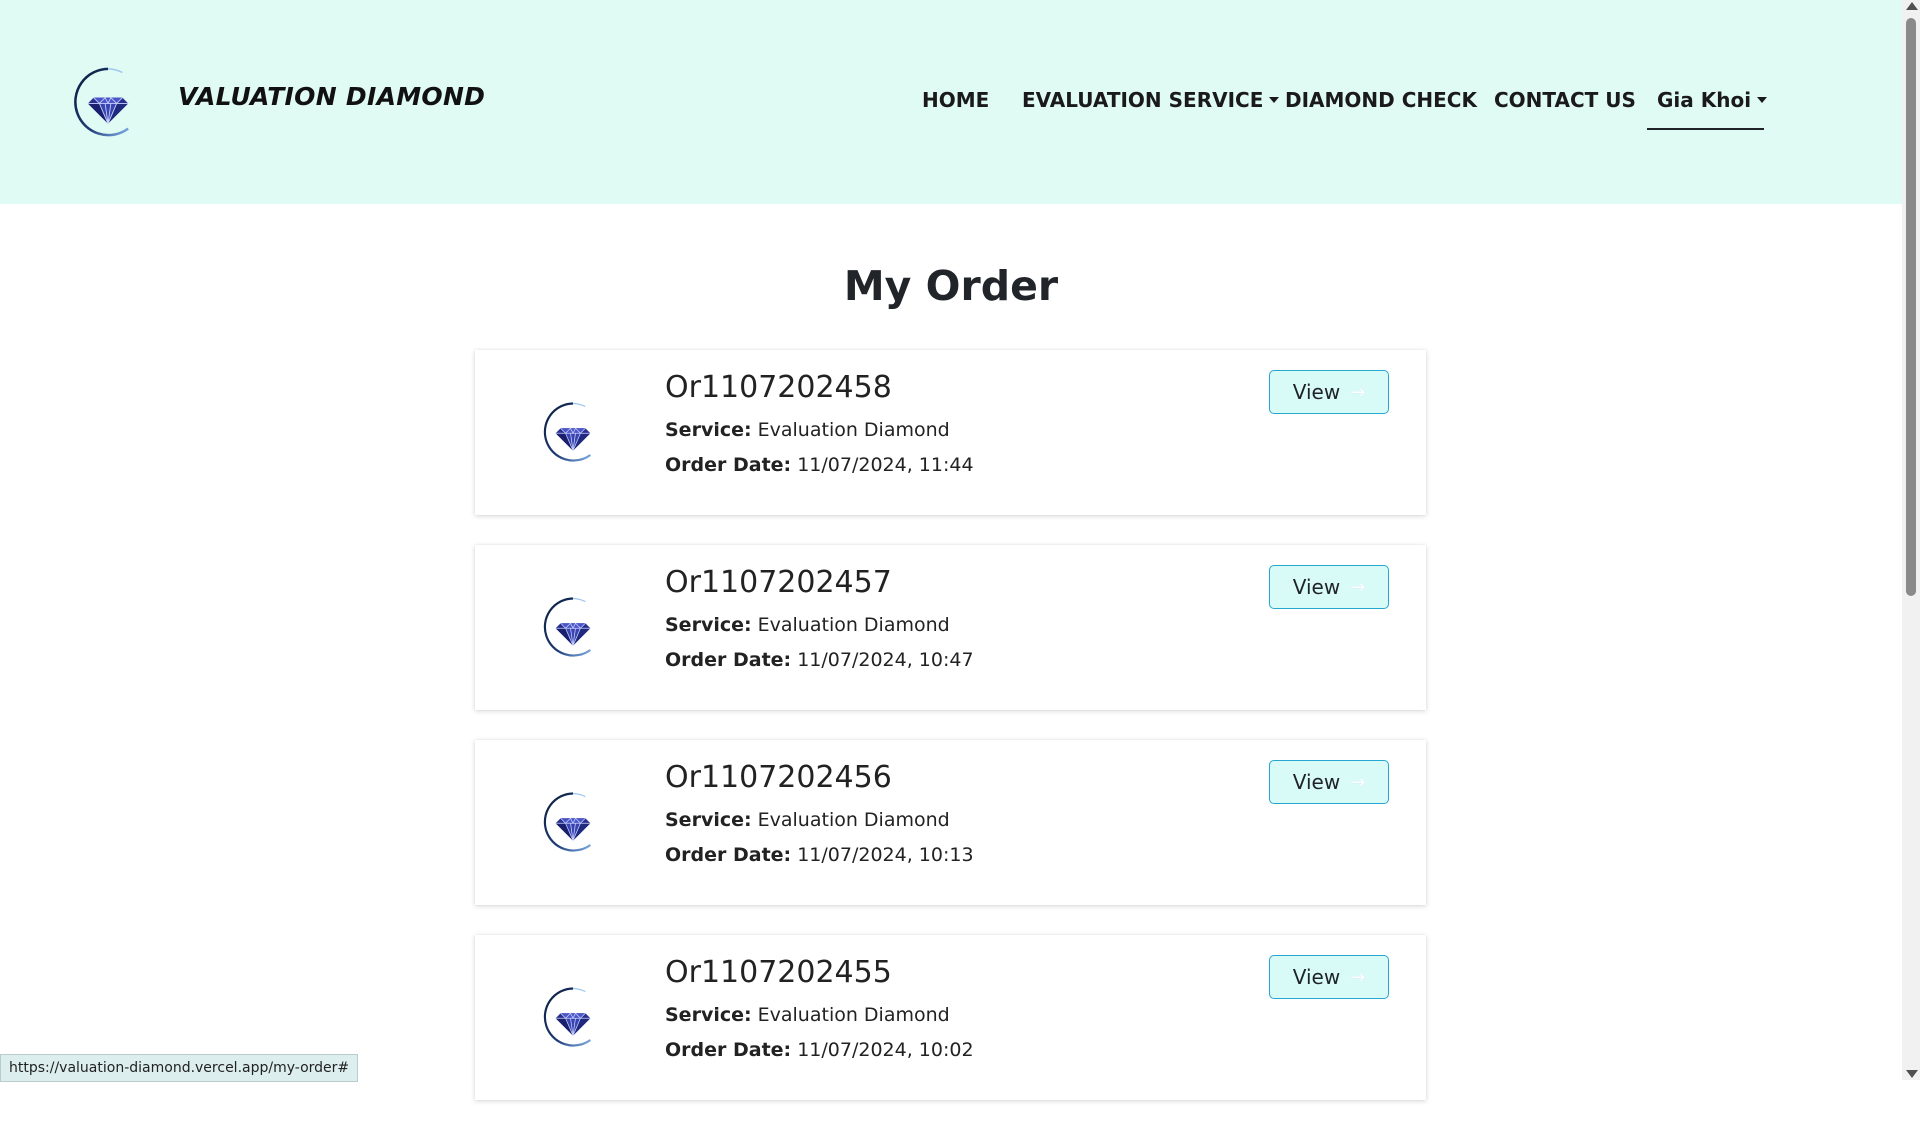 The image size is (1920, 1130). What do you see at coordinates (1705, 129) in the screenshot?
I see `active-nav-underline` at bounding box center [1705, 129].